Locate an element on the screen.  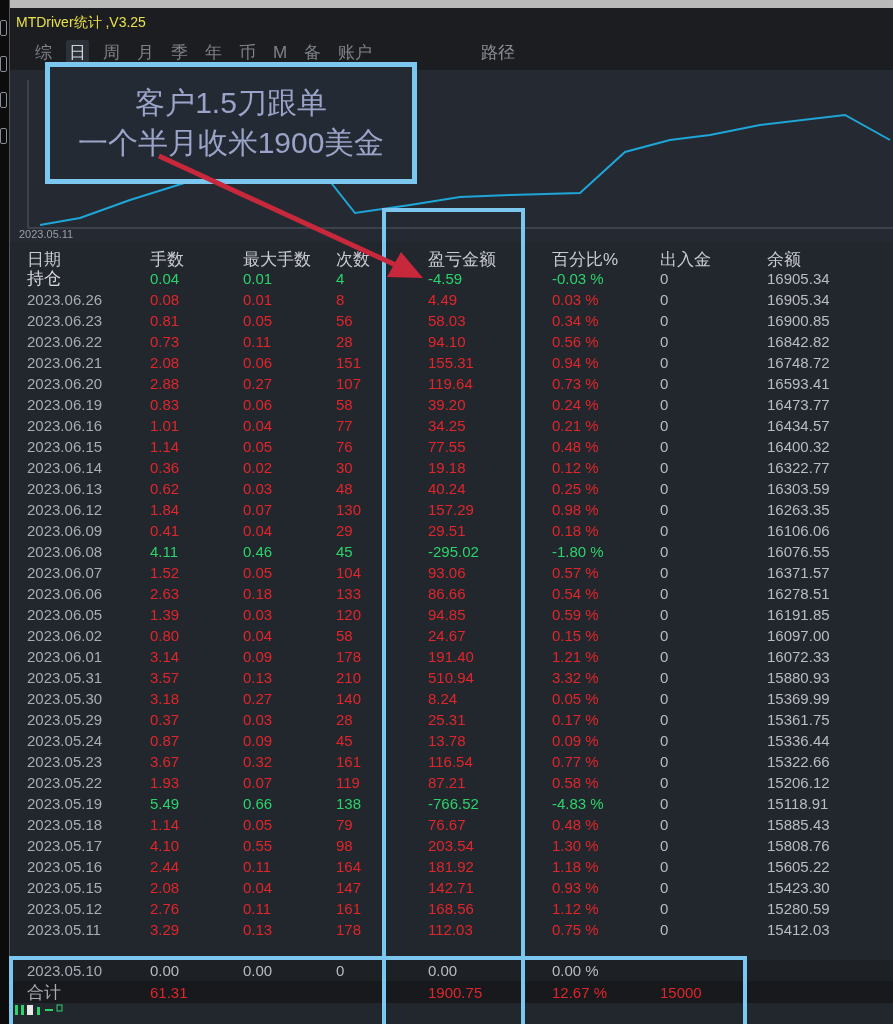
table-cell-text: 0.93 % is located at coordinates (576, 887).